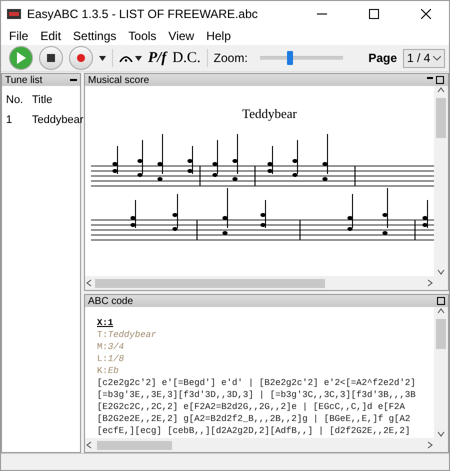 This screenshot has height=471, width=450. I want to click on menu-item: Help, so click(218, 36).